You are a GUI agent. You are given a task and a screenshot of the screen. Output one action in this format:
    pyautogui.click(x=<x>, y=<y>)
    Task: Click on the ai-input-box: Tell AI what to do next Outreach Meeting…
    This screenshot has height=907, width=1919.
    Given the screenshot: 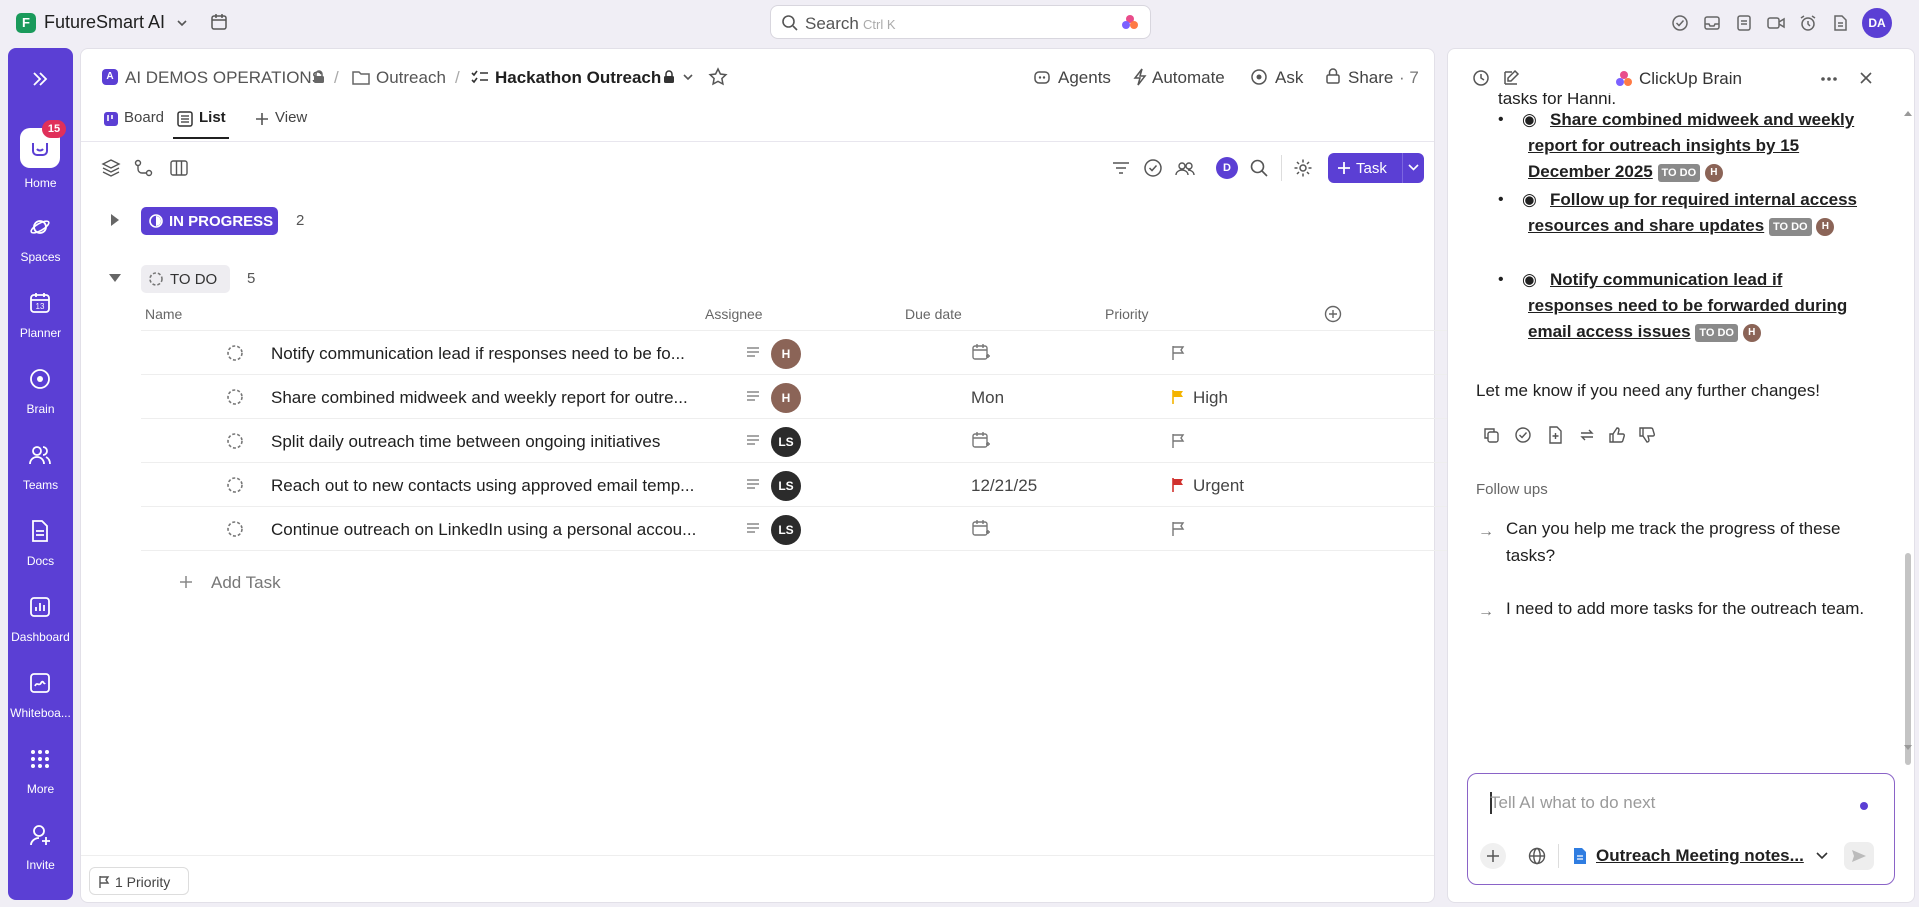 What is the action you would take?
    pyautogui.click(x=1681, y=829)
    